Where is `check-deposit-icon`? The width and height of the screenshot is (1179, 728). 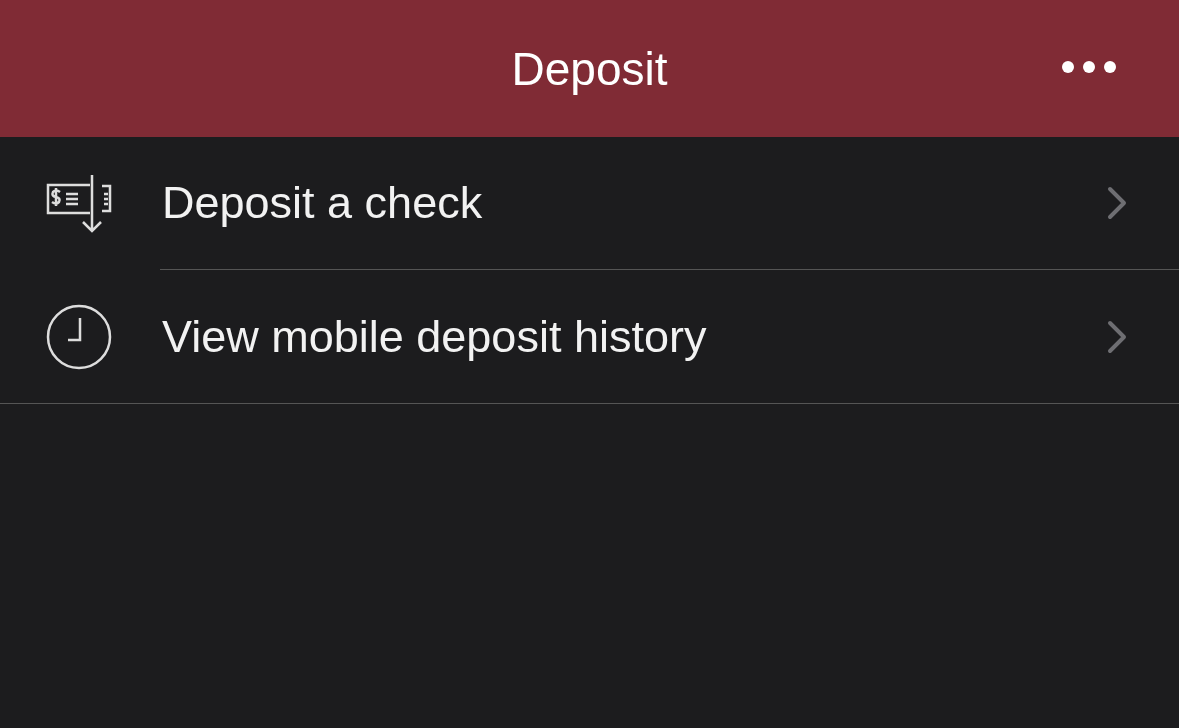
check-deposit-icon is located at coordinates (79, 203).